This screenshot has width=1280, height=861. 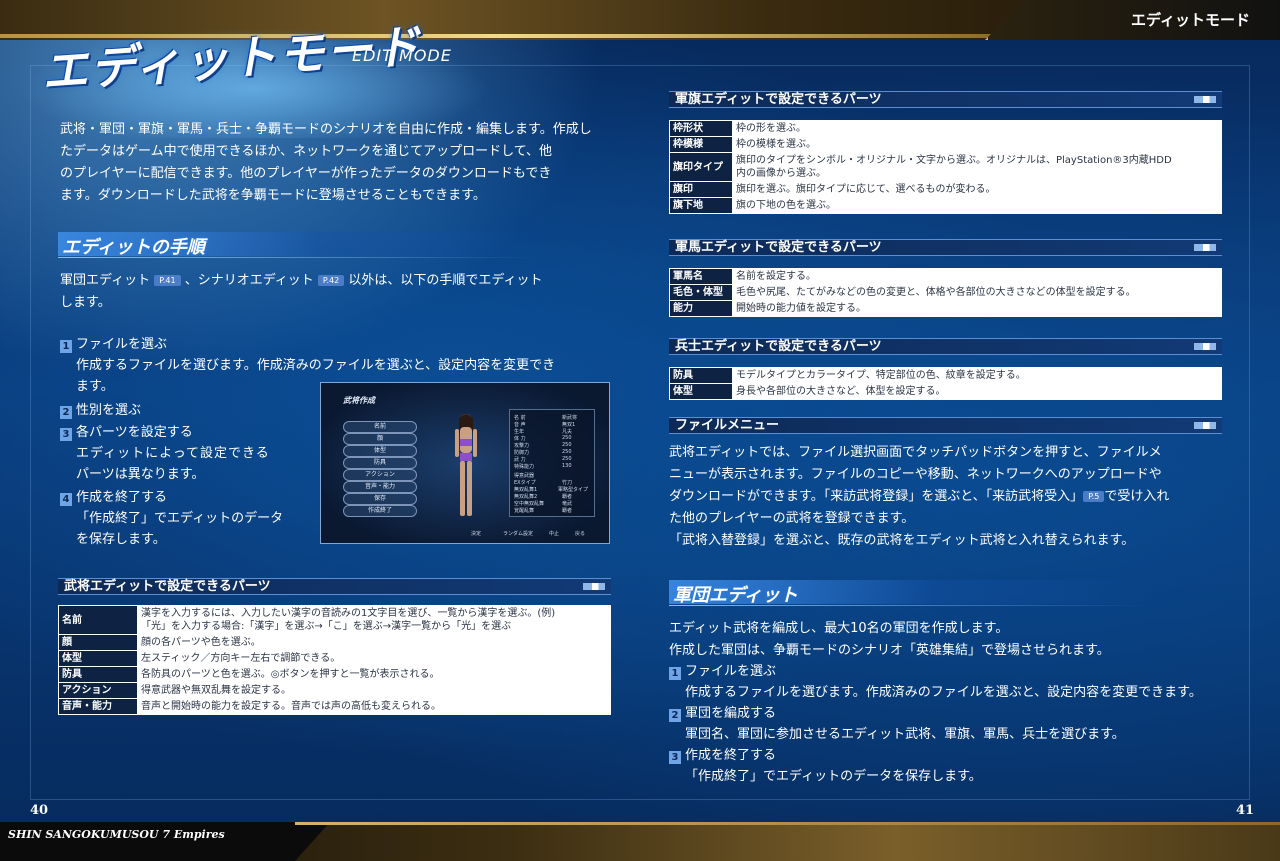 I want to click on page-ref-badge: P.41, so click(x=167, y=280).